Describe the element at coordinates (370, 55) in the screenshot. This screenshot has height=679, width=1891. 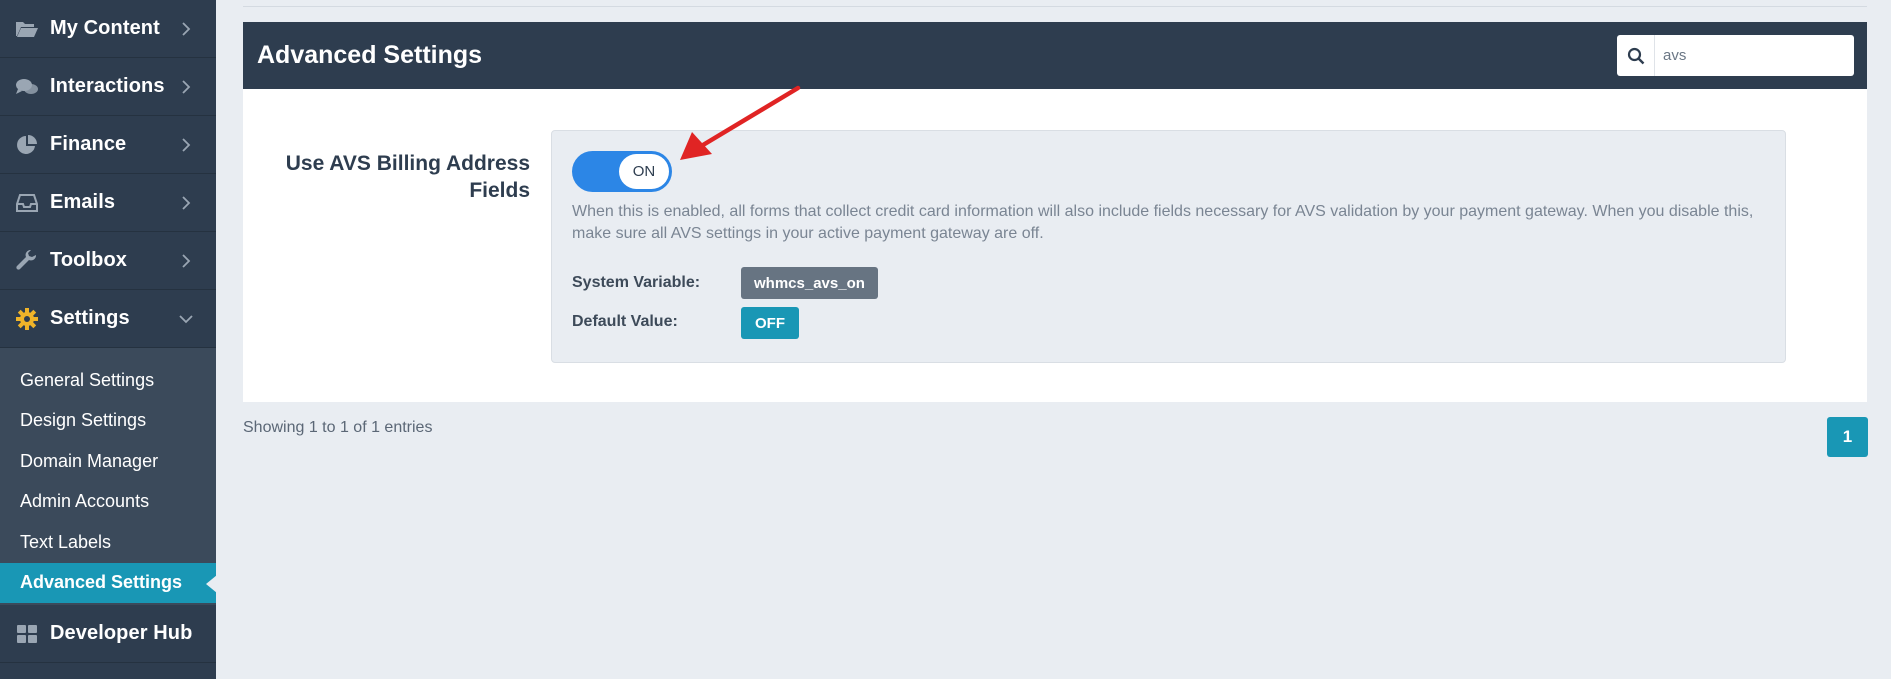
I see `page-title: Advanced Settings` at that location.